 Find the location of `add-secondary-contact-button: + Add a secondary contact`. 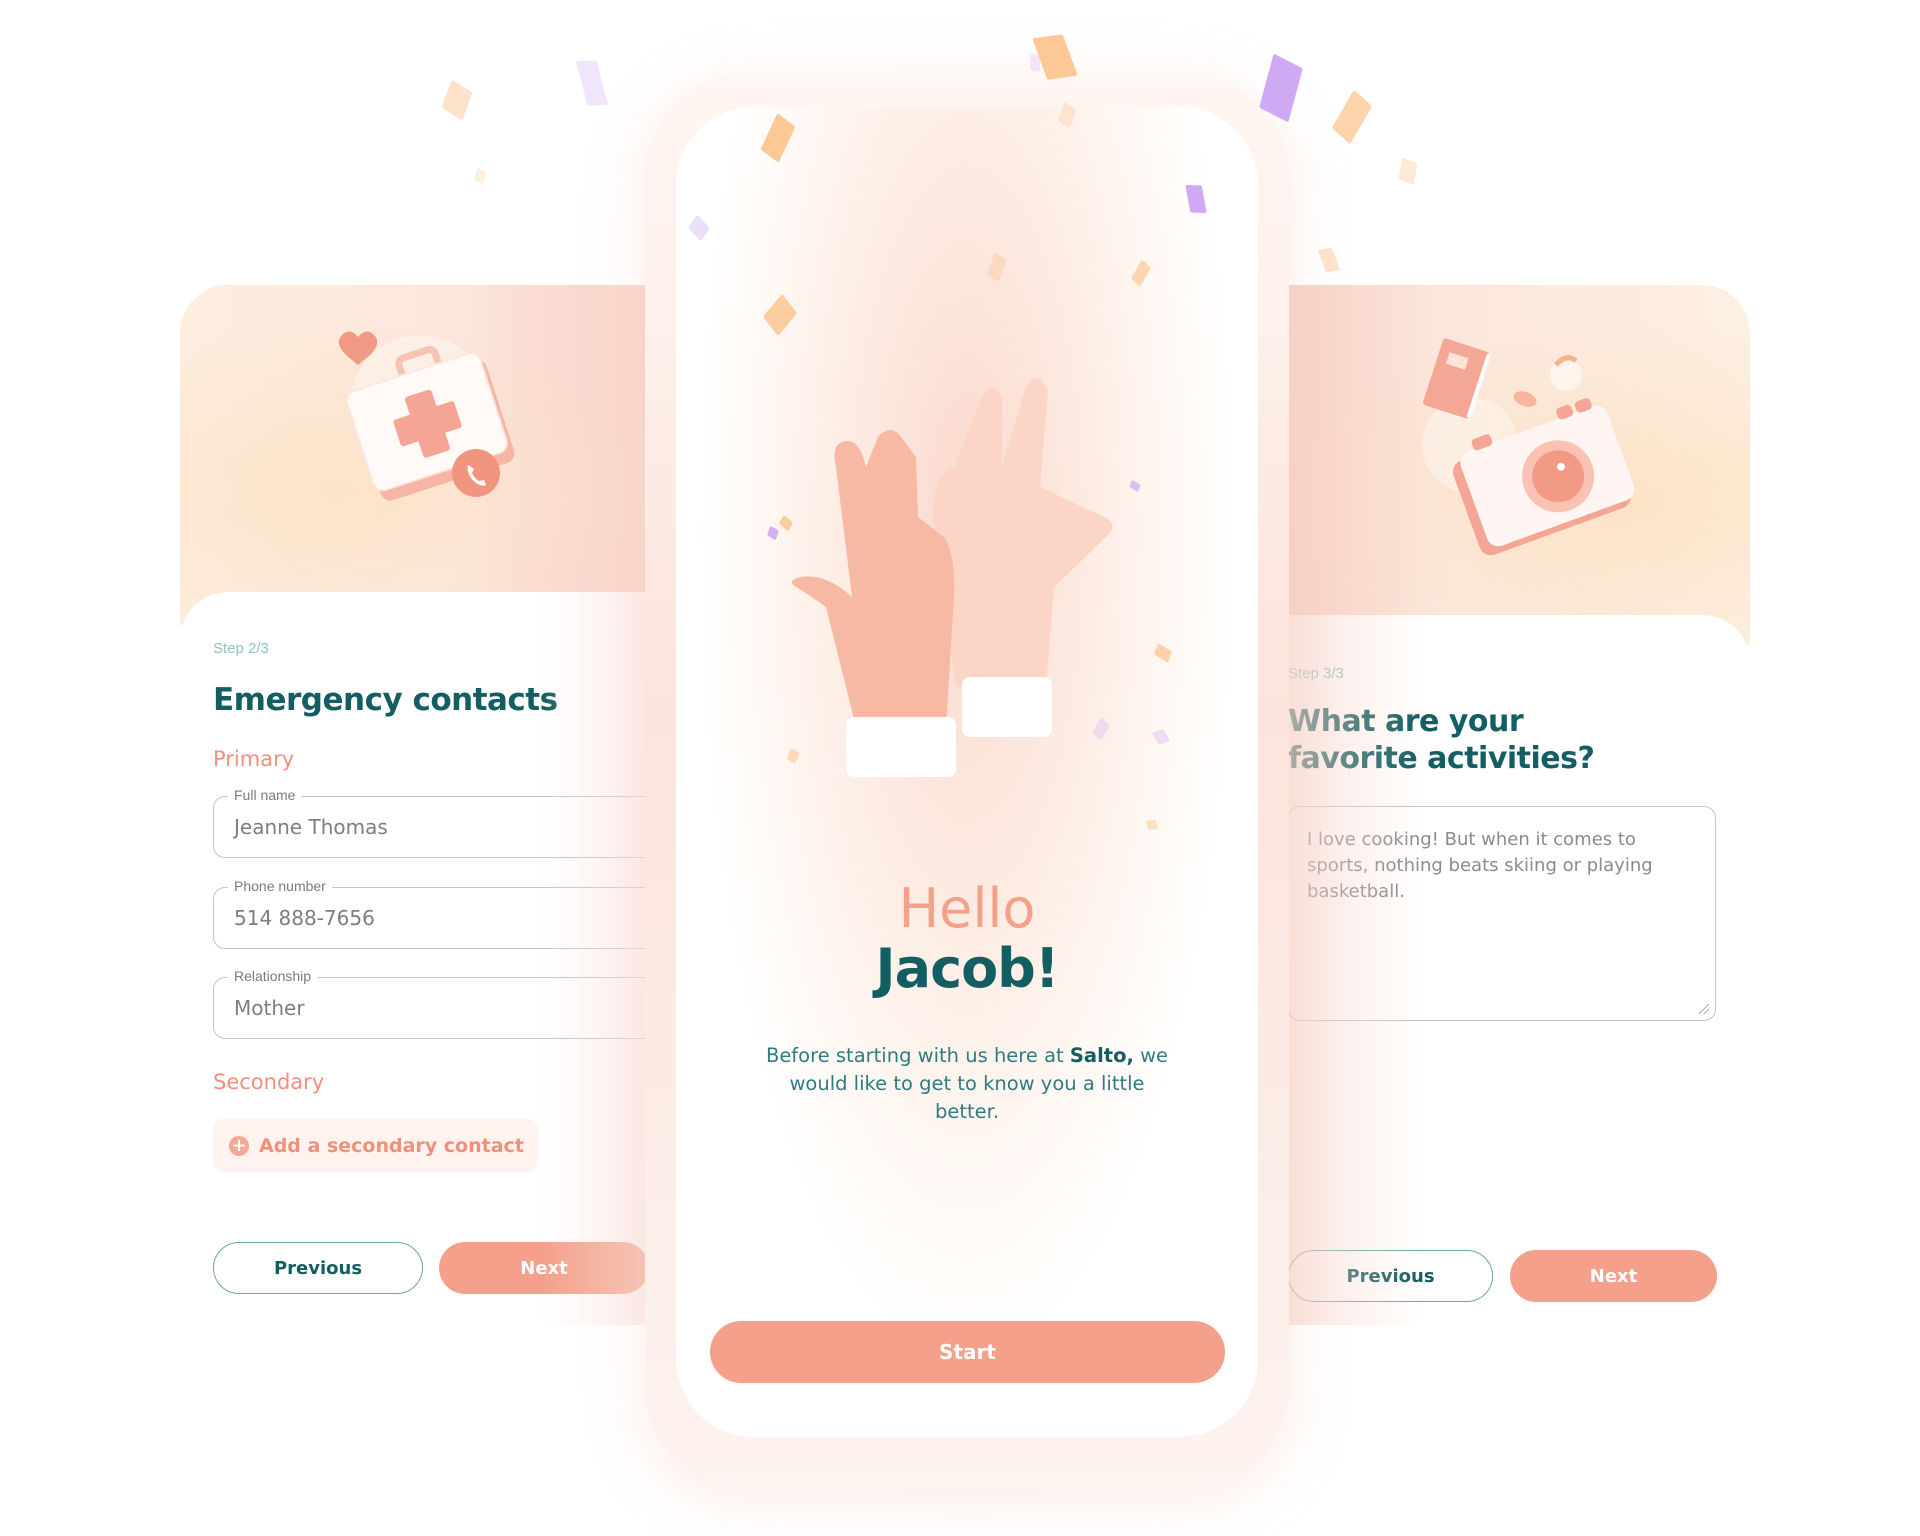

add-secondary-contact-button: + Add a secondary contact is located at coordinates (375, 1145).